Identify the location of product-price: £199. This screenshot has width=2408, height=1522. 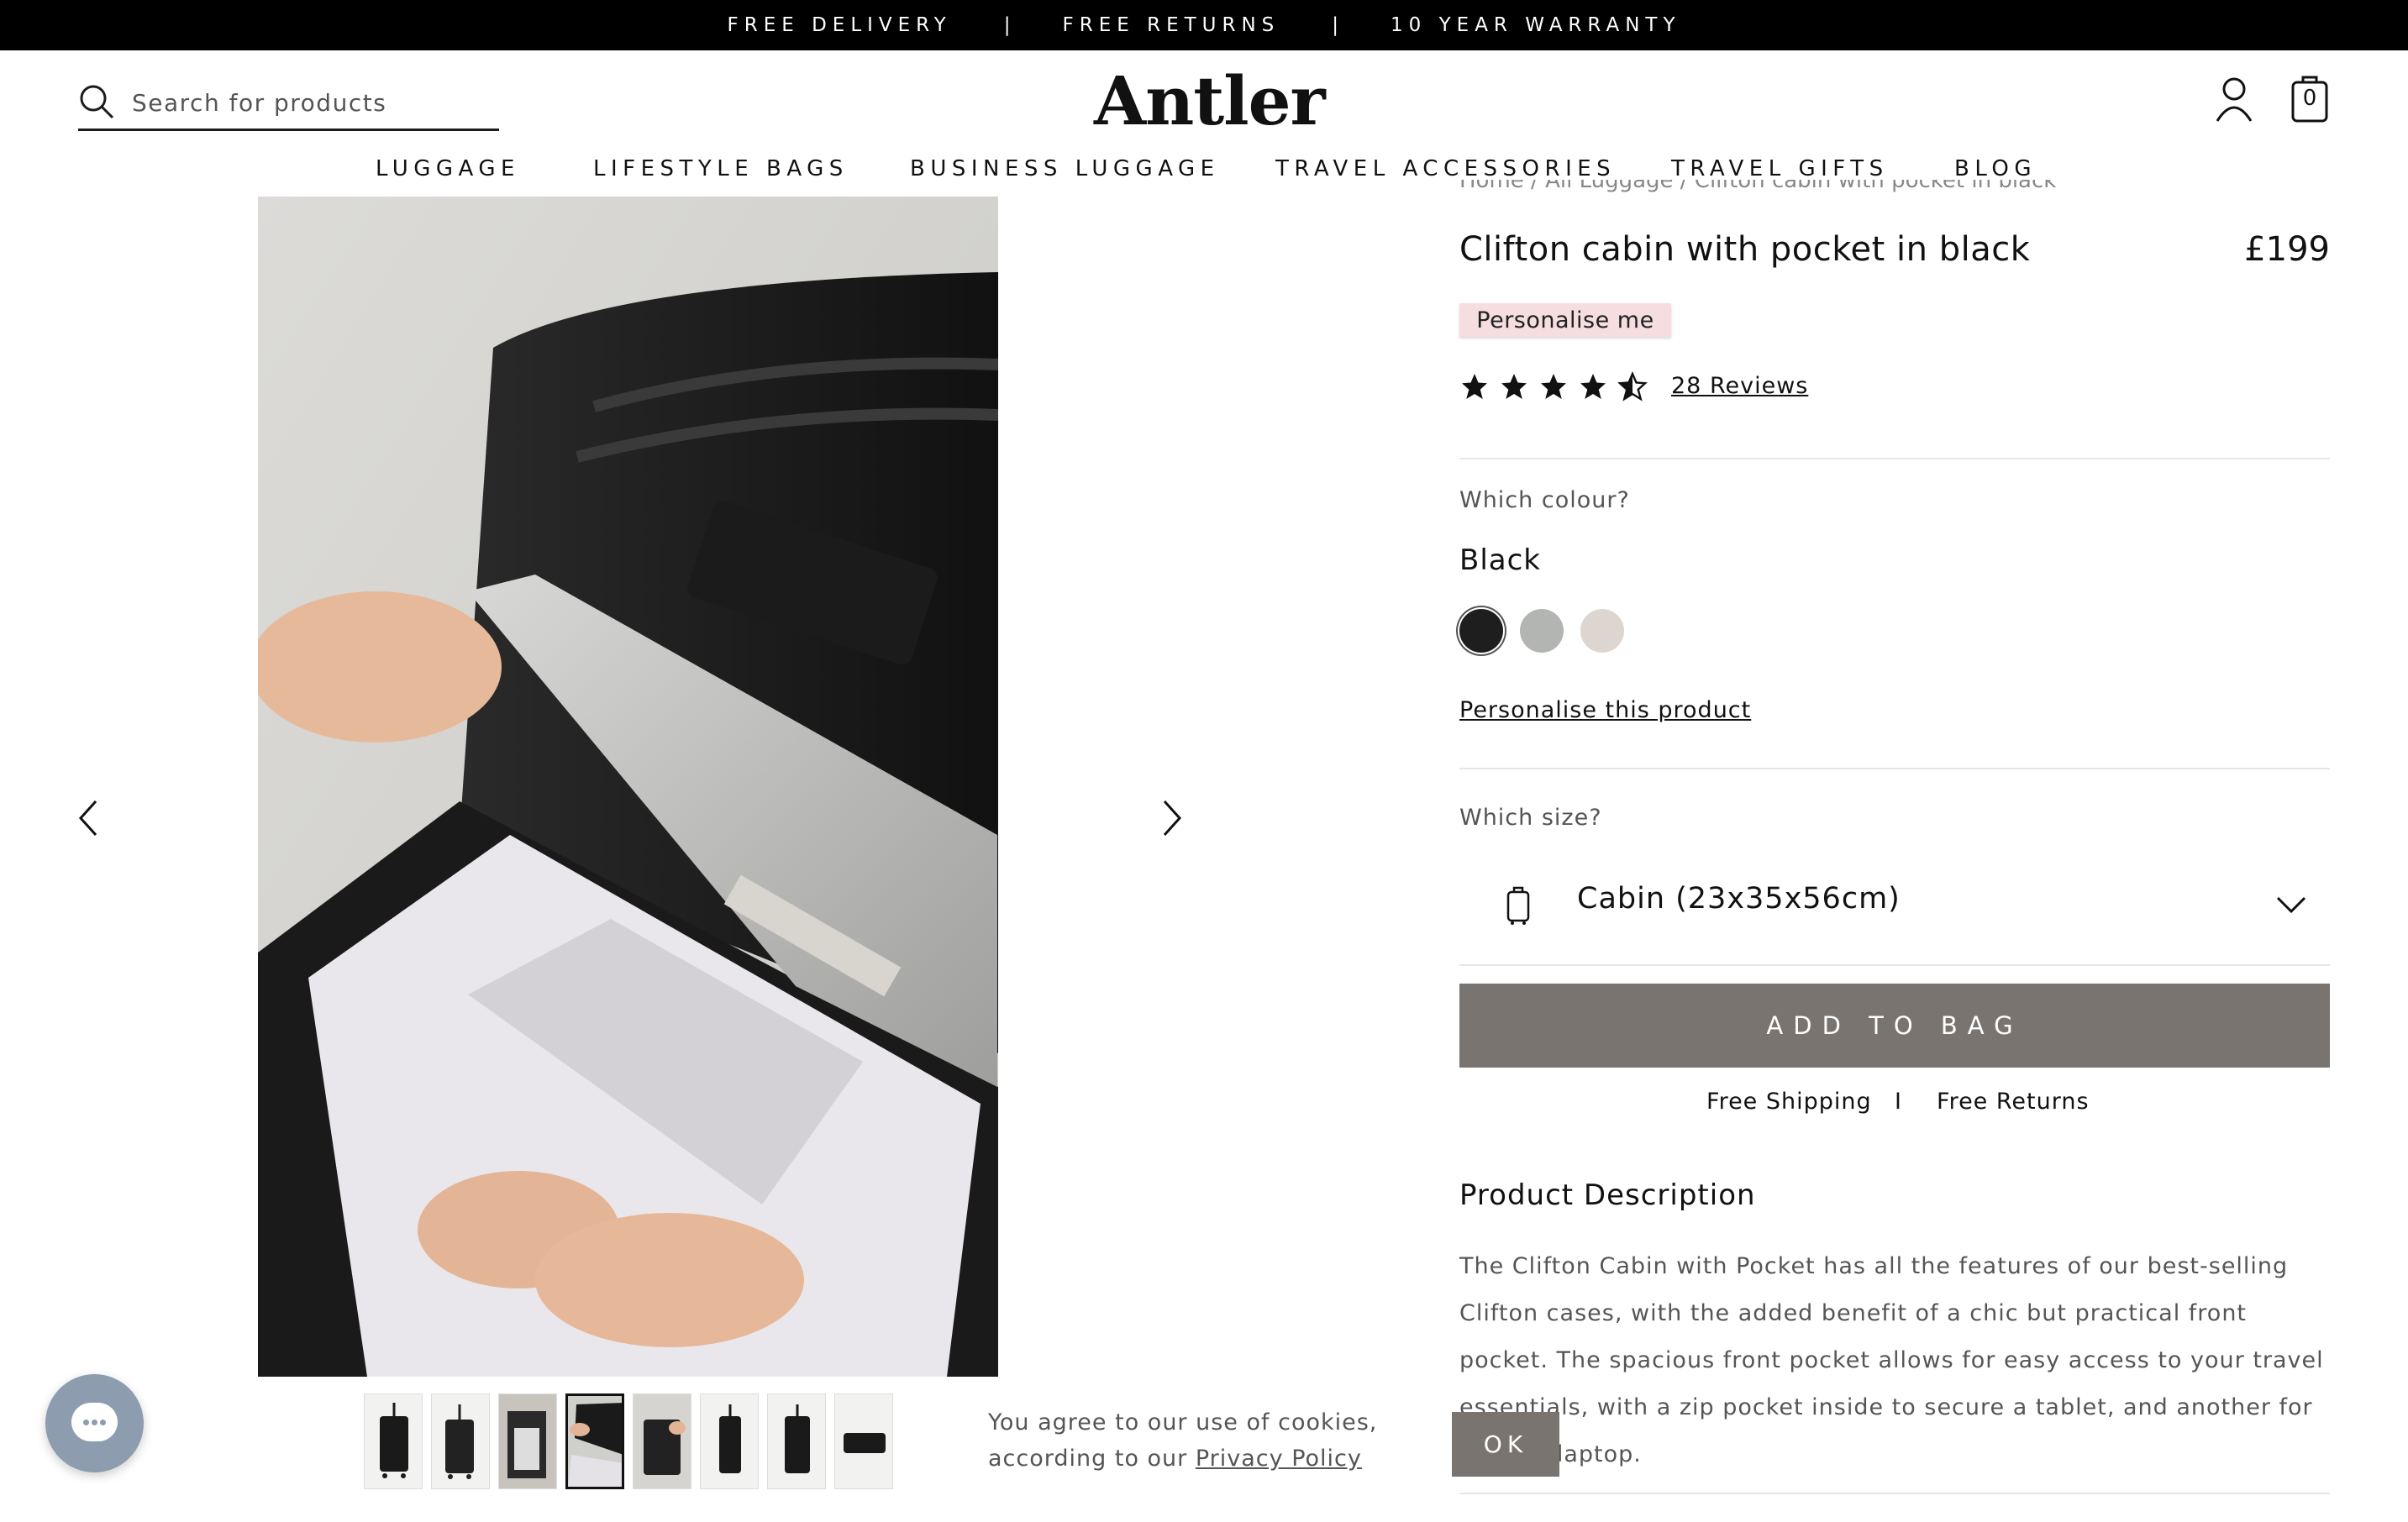
(2287, 249).